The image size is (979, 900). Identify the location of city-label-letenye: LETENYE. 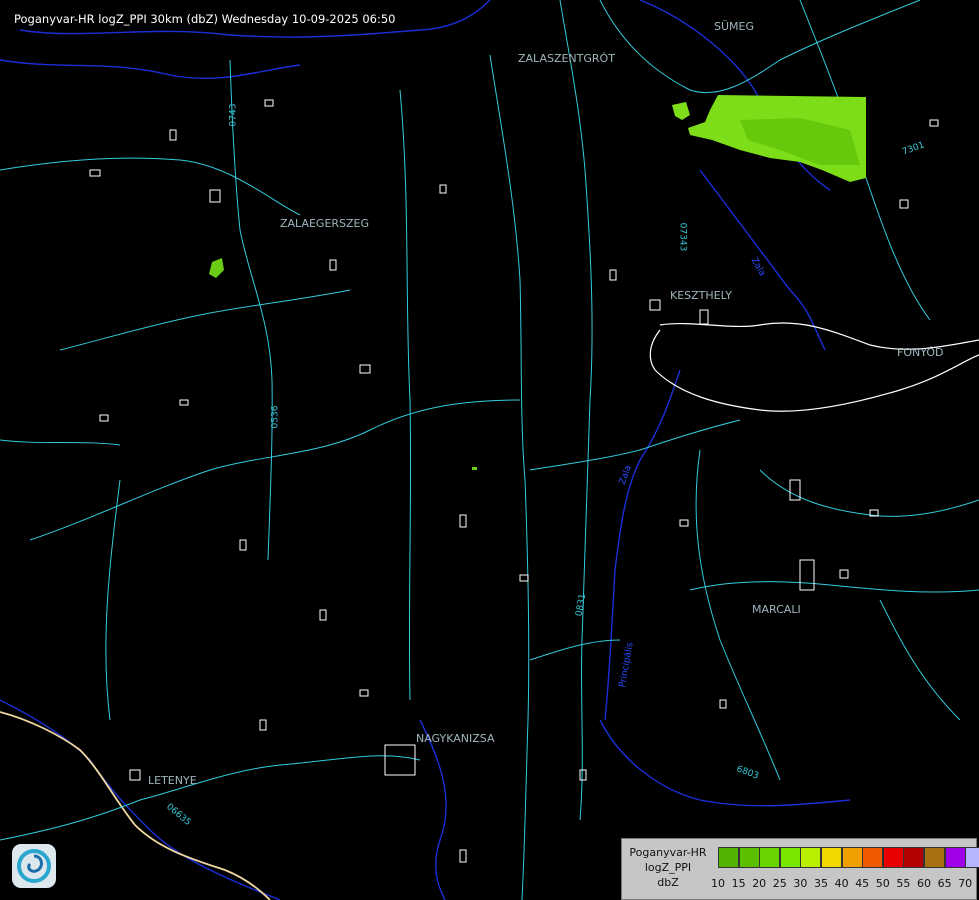
(172, 780).